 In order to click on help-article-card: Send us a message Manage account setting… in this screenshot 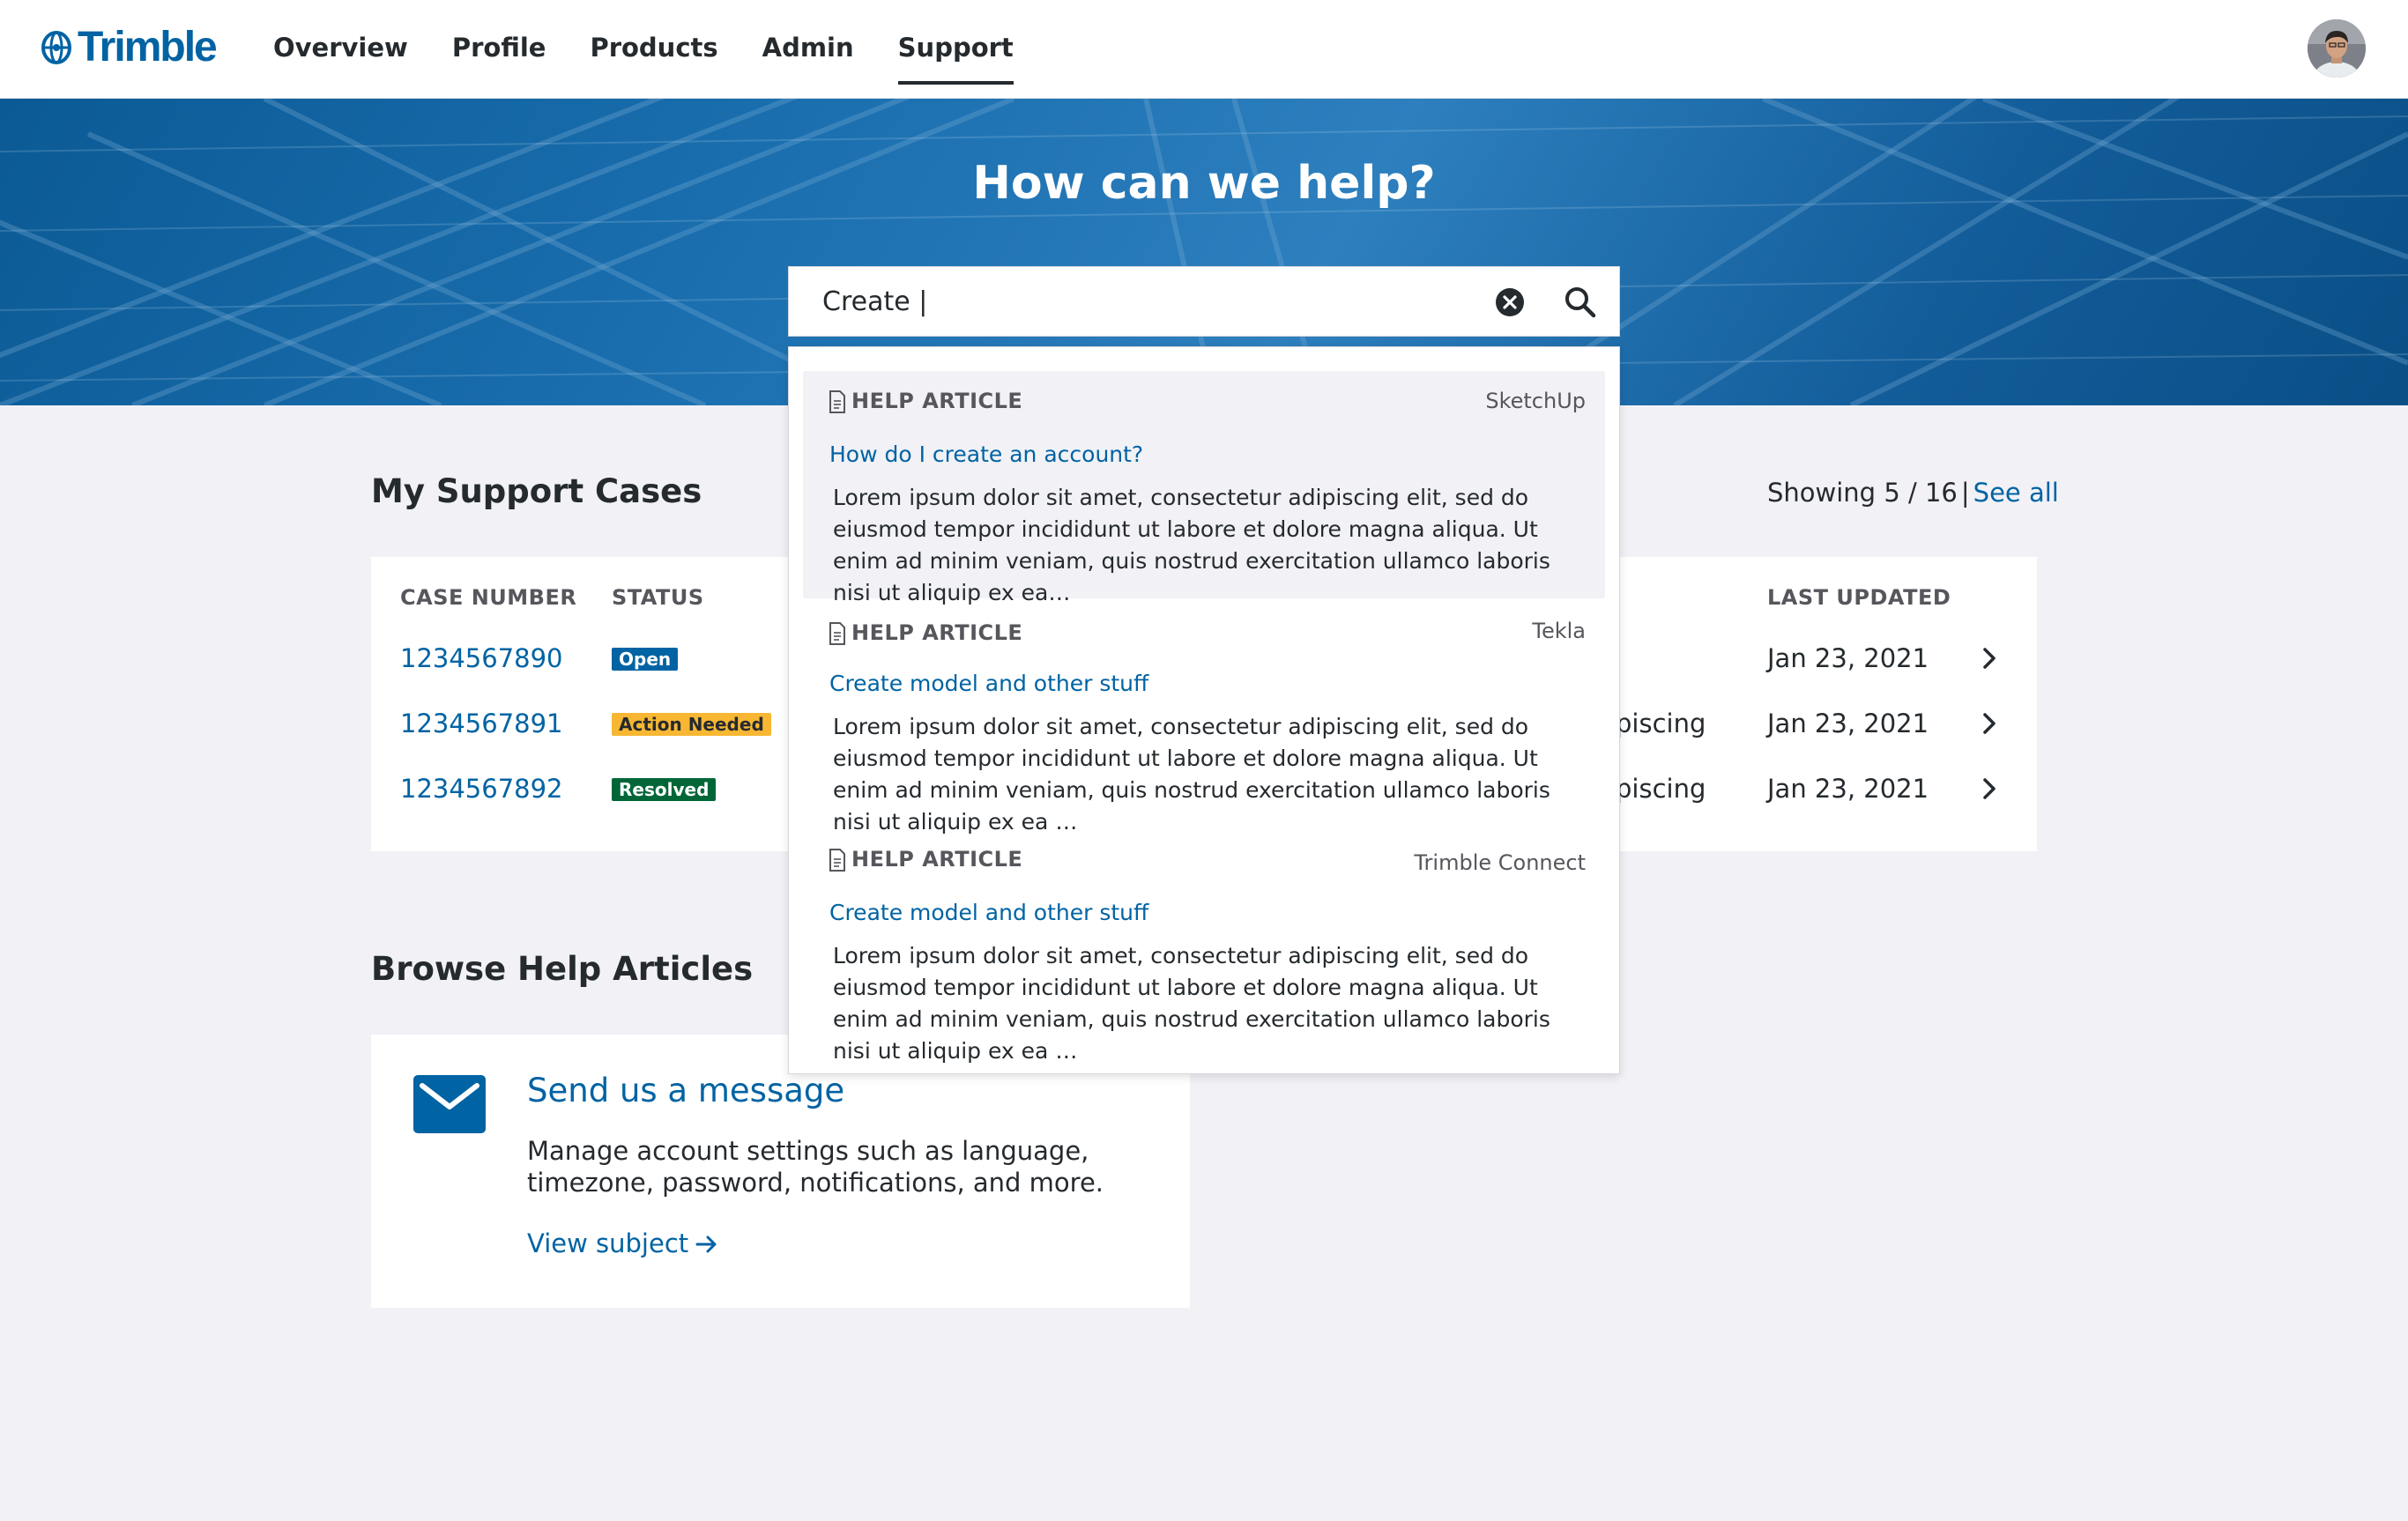, I will do `click(780, 1171)`.